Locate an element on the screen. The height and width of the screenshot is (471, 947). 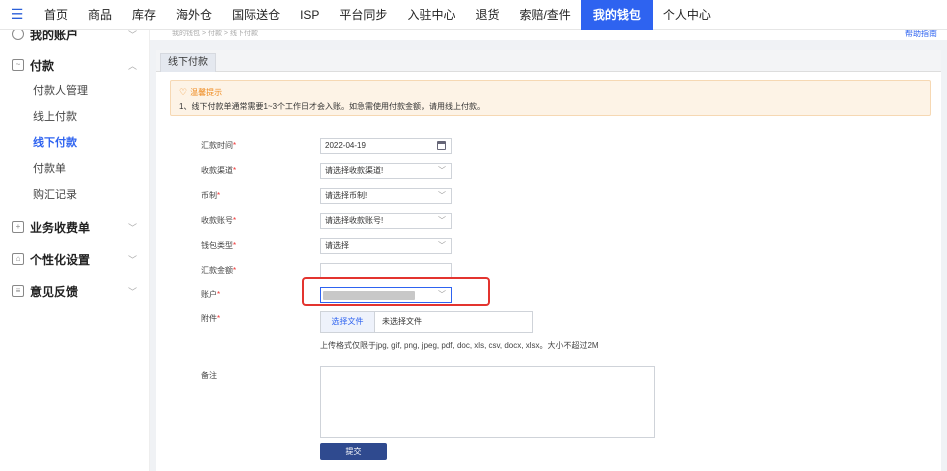
row-currency: 币制* 请选择币制! ﹀ is located at coordinates (548, 196).